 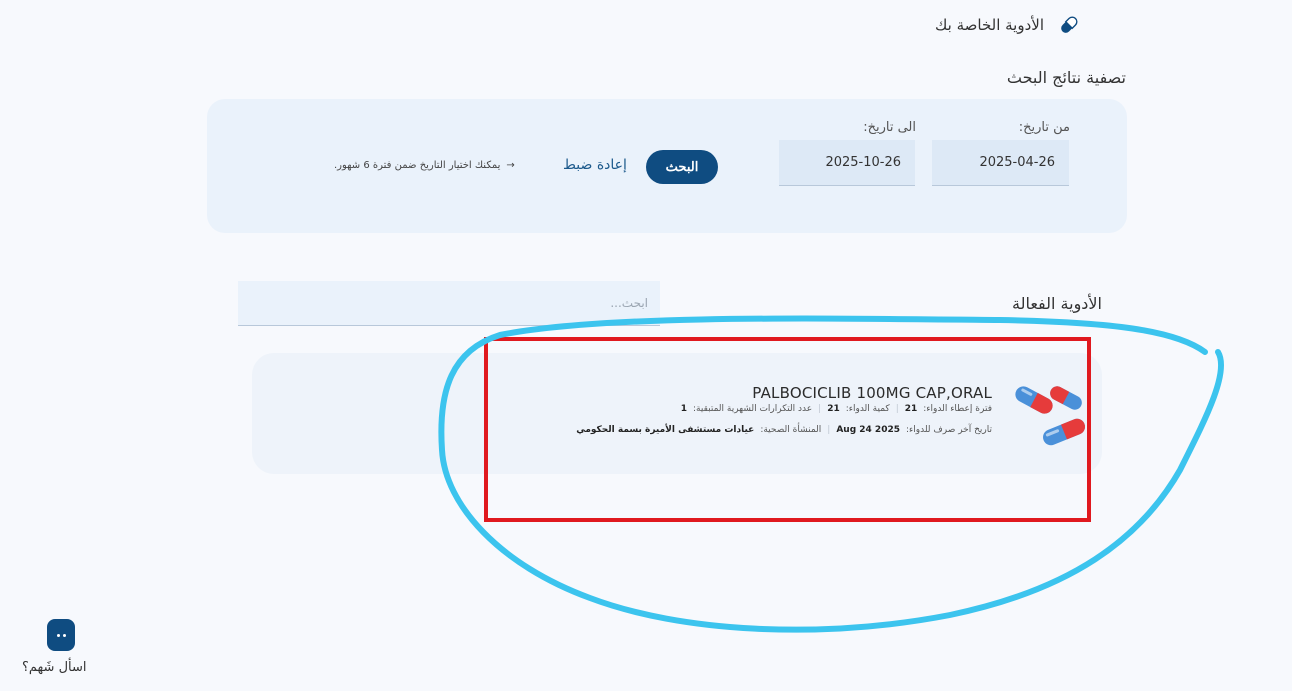 What do you see at coordinates (1069, 24) in the screenshot?
I see `pill-icon` at bounding box center [1069, 24].